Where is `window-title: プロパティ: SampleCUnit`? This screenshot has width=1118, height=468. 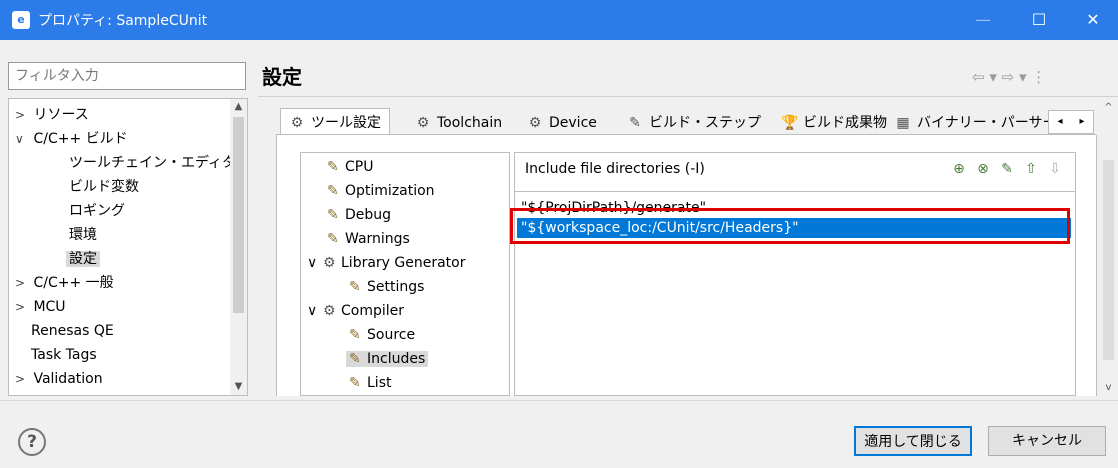 window-title: プロパティ: SampleCUnit is located at coordinates (123, 21).